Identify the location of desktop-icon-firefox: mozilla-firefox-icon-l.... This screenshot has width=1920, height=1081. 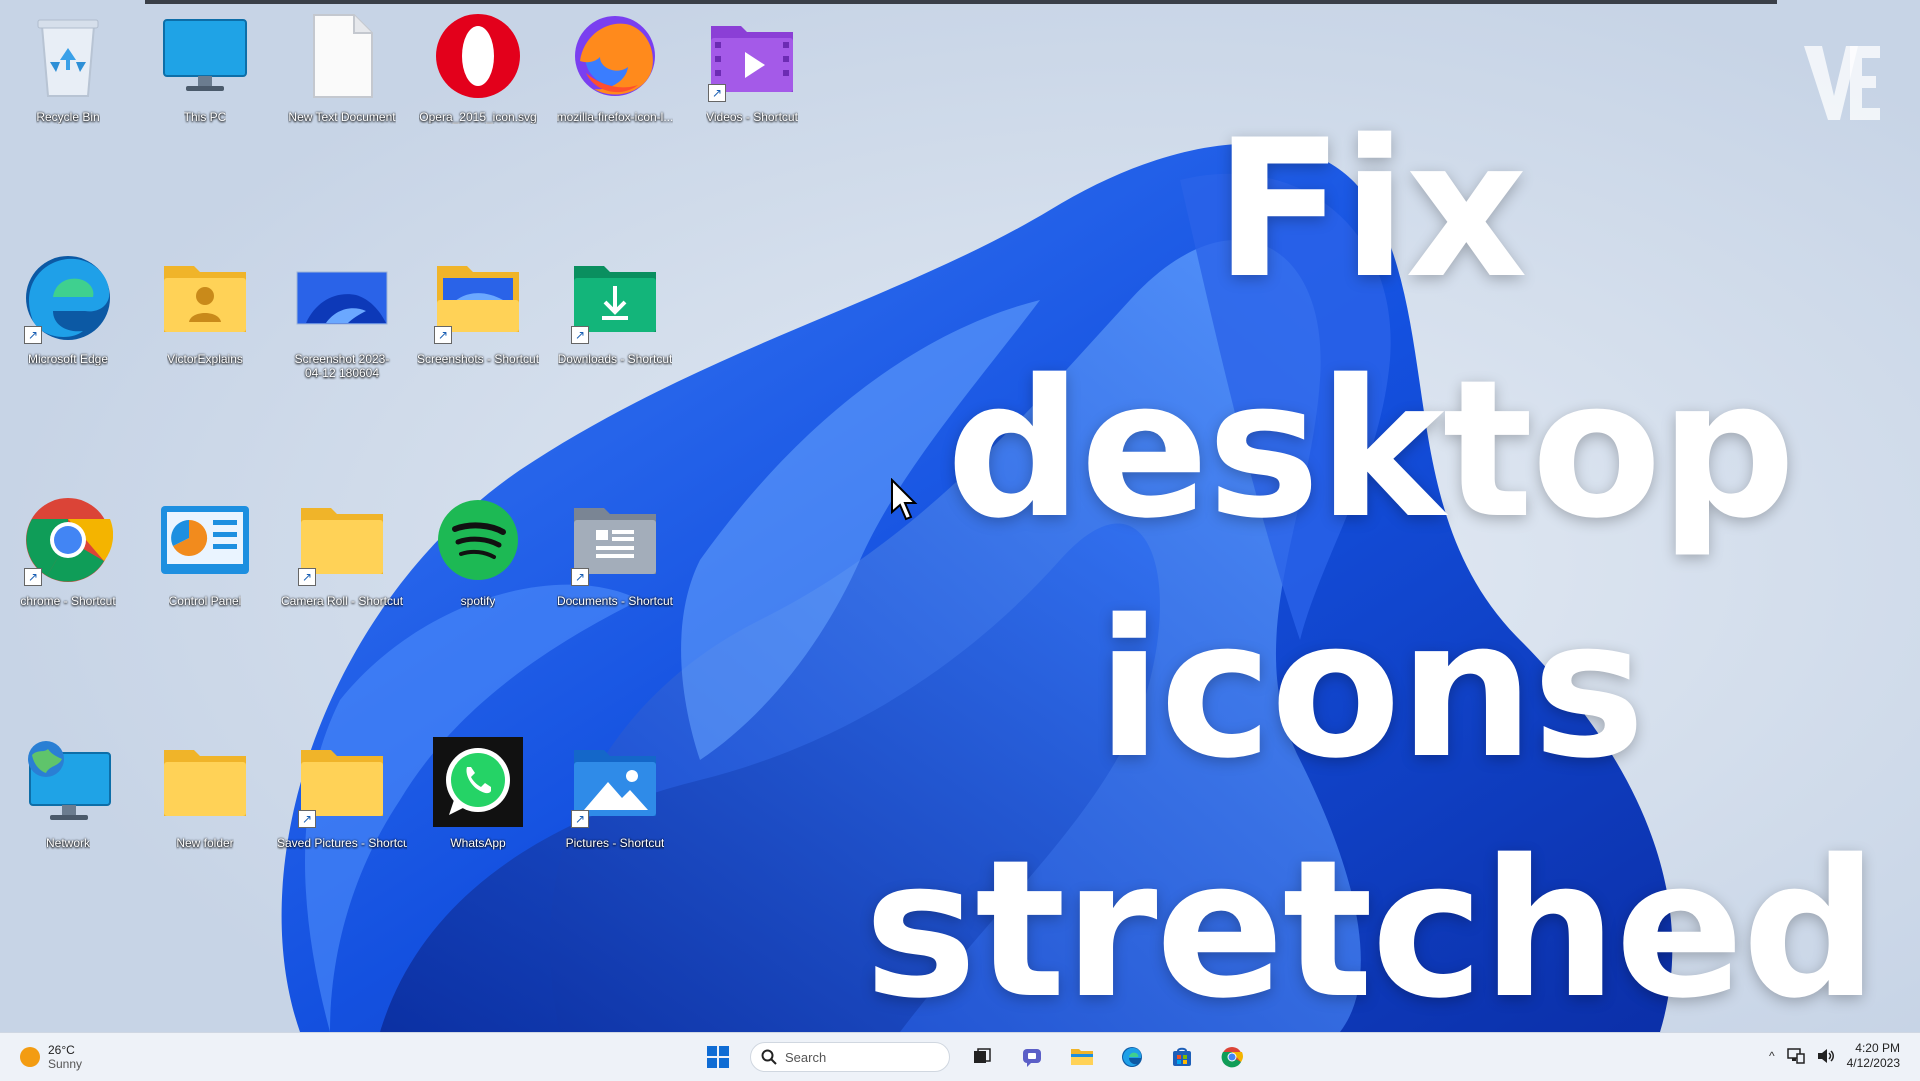
(615, 73).